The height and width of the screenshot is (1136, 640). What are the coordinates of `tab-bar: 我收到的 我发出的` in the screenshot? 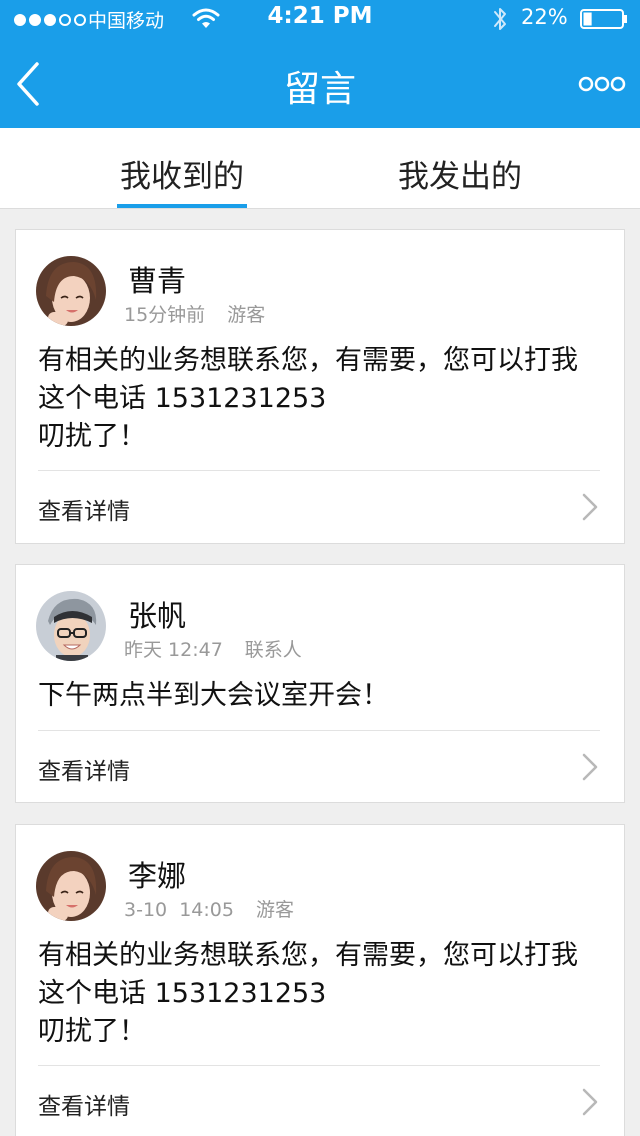 It's located at (320, 168).